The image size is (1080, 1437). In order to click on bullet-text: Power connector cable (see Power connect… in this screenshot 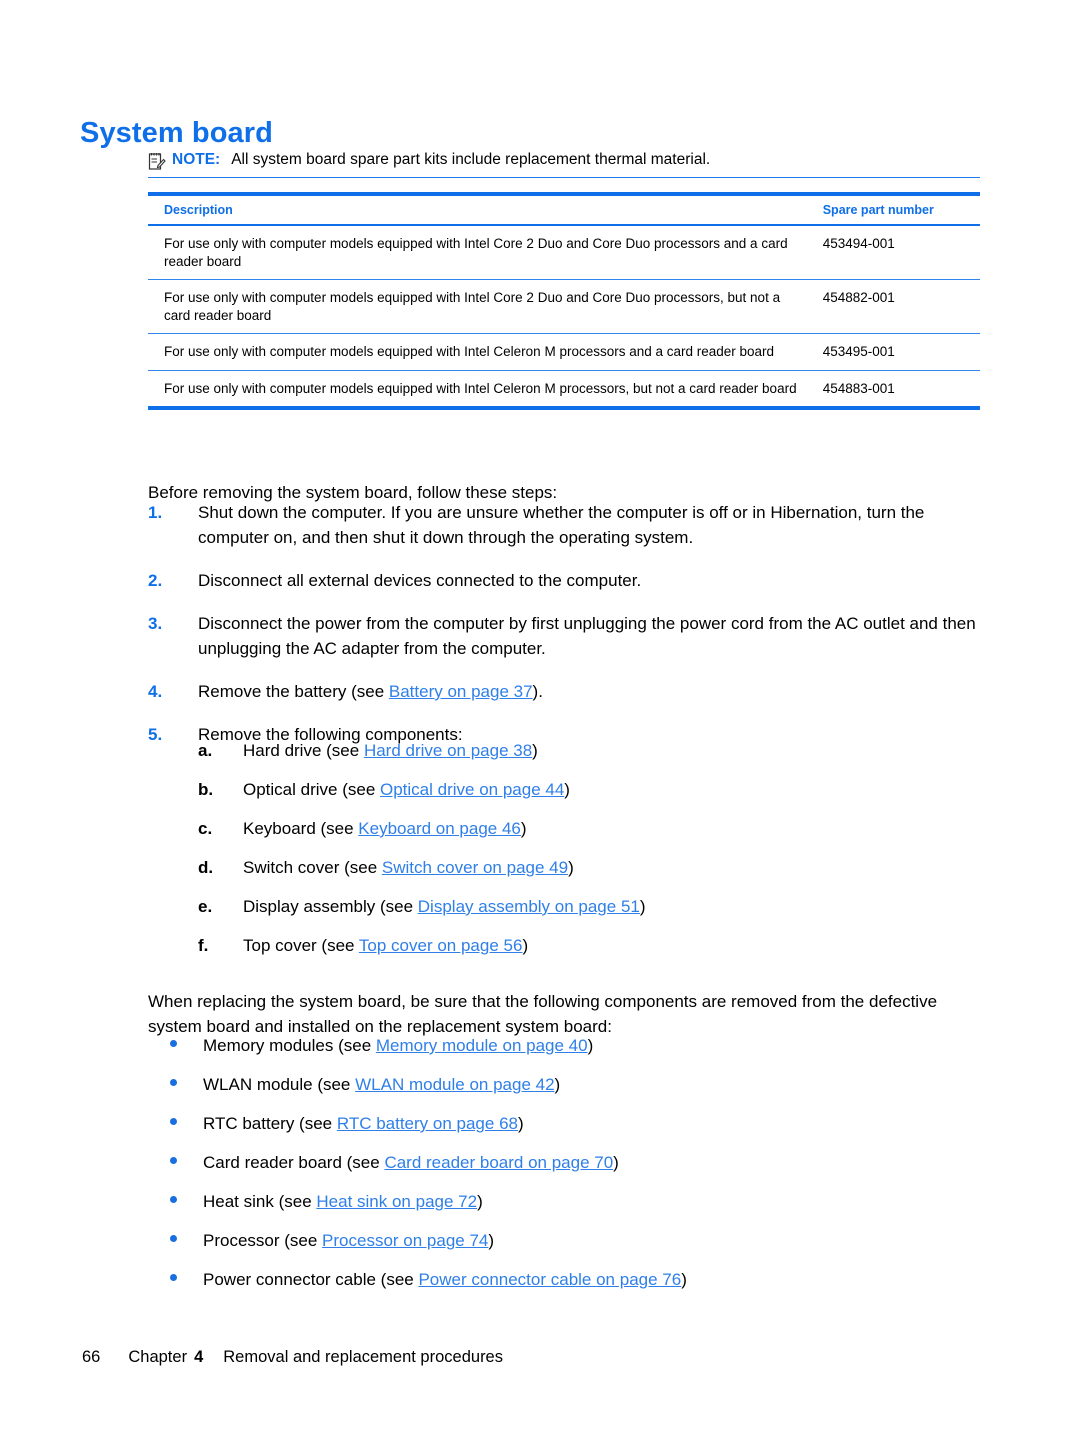, I will do `click(598, 1279)`.